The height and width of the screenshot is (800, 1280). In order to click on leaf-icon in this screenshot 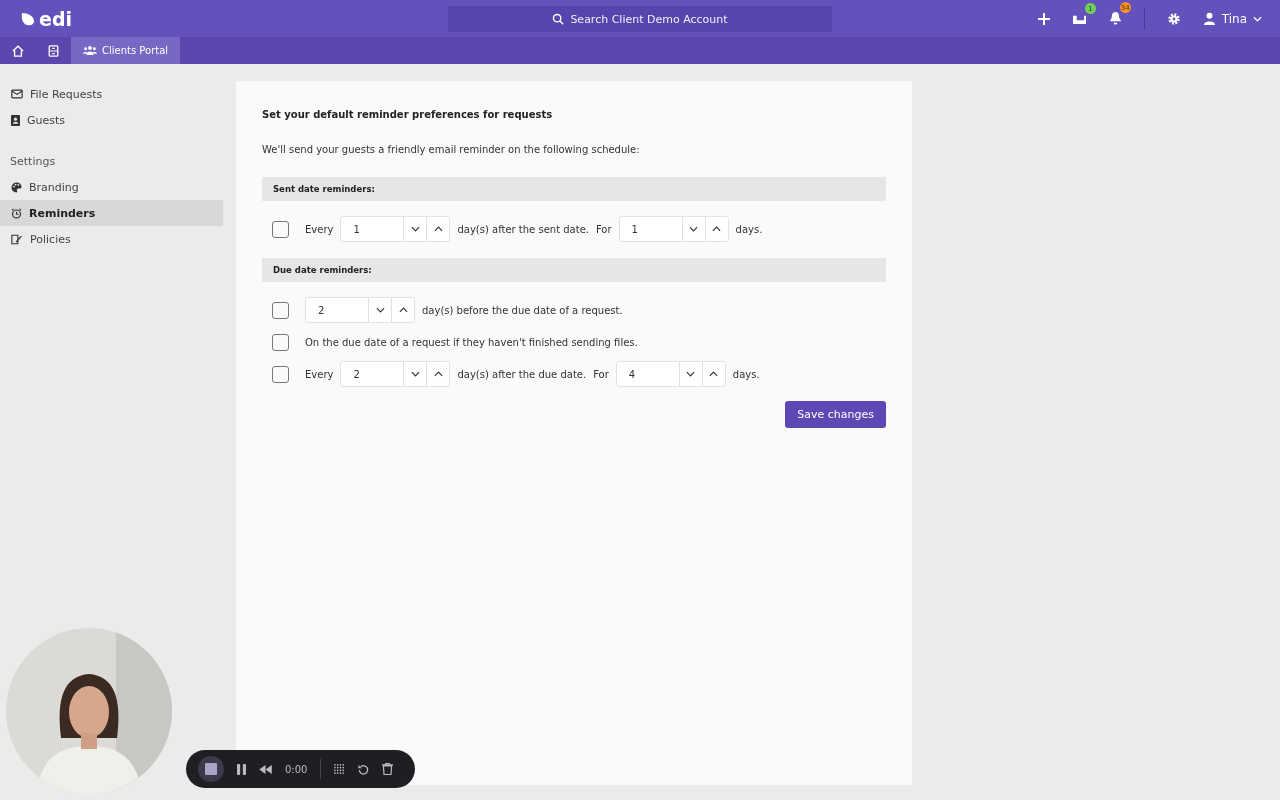, I will do `click(28, 18)`.